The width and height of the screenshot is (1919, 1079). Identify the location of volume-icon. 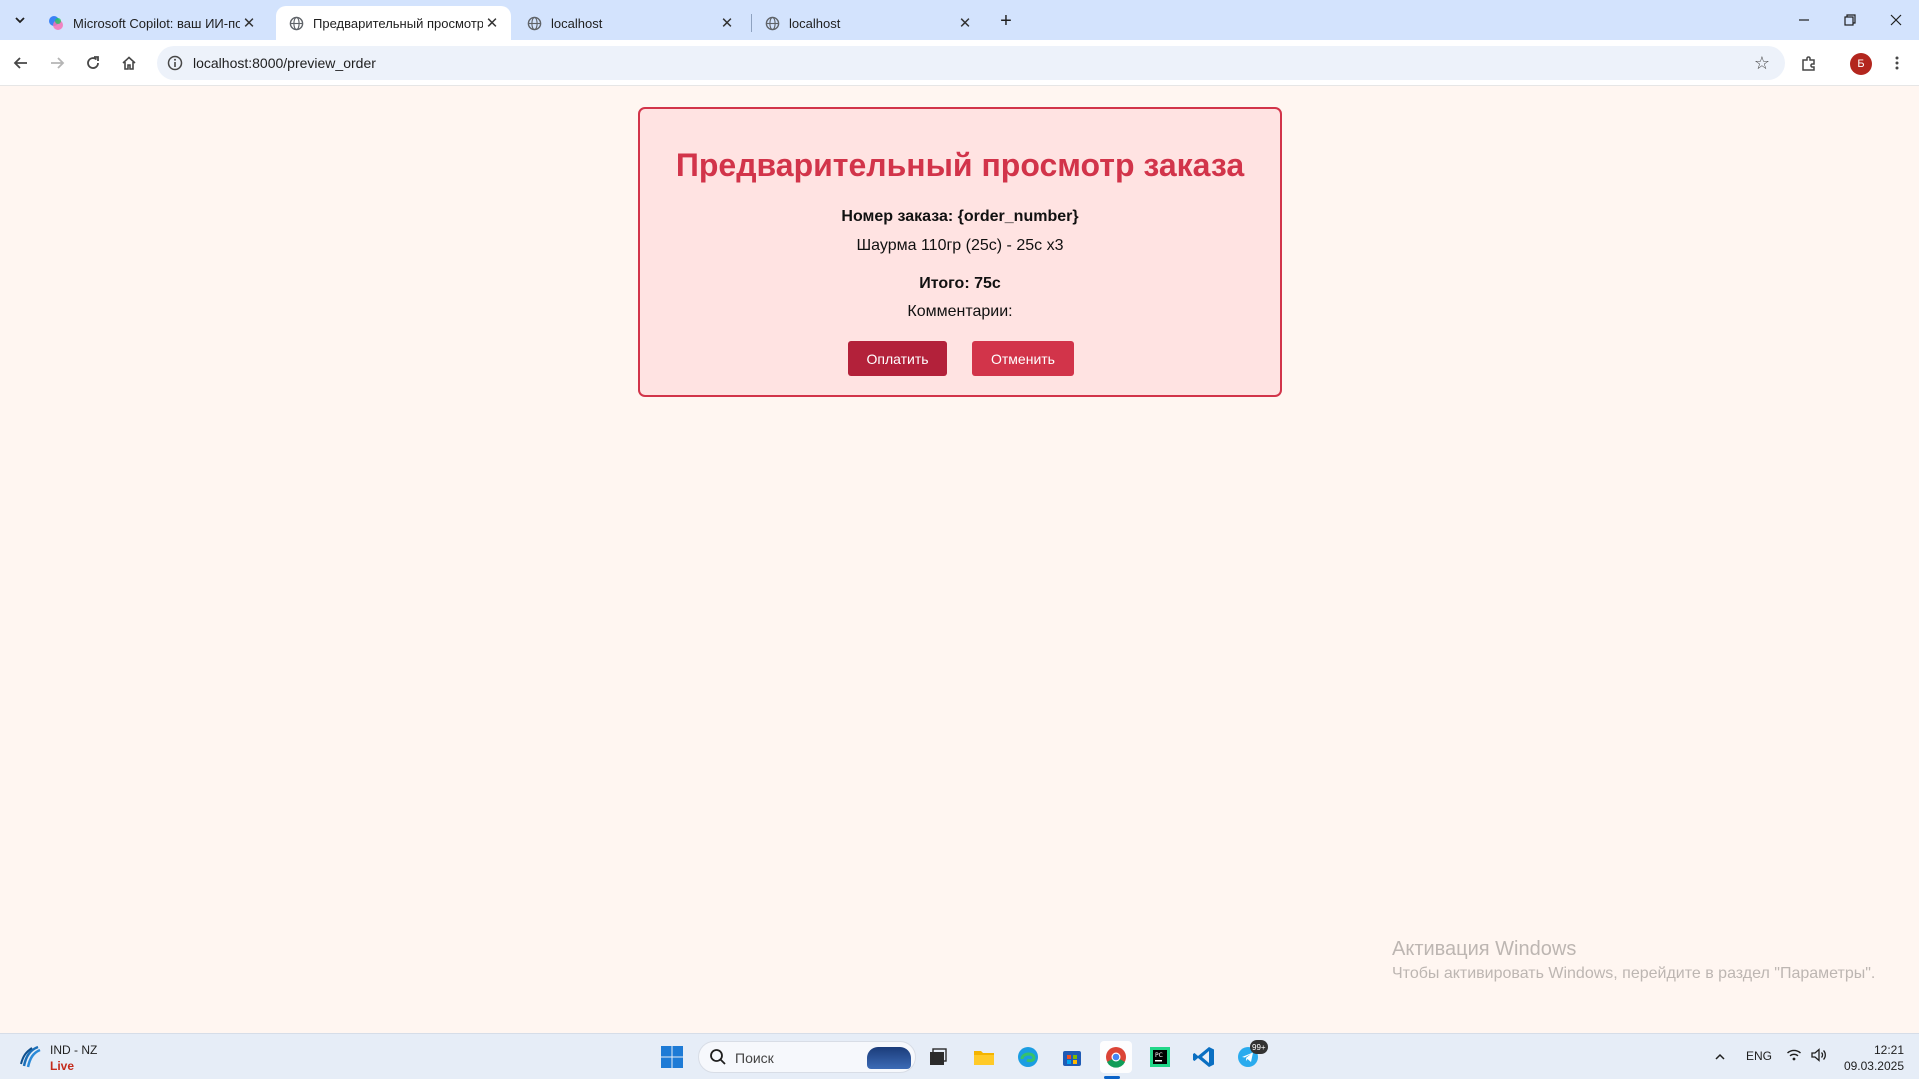
(1819, 1056).